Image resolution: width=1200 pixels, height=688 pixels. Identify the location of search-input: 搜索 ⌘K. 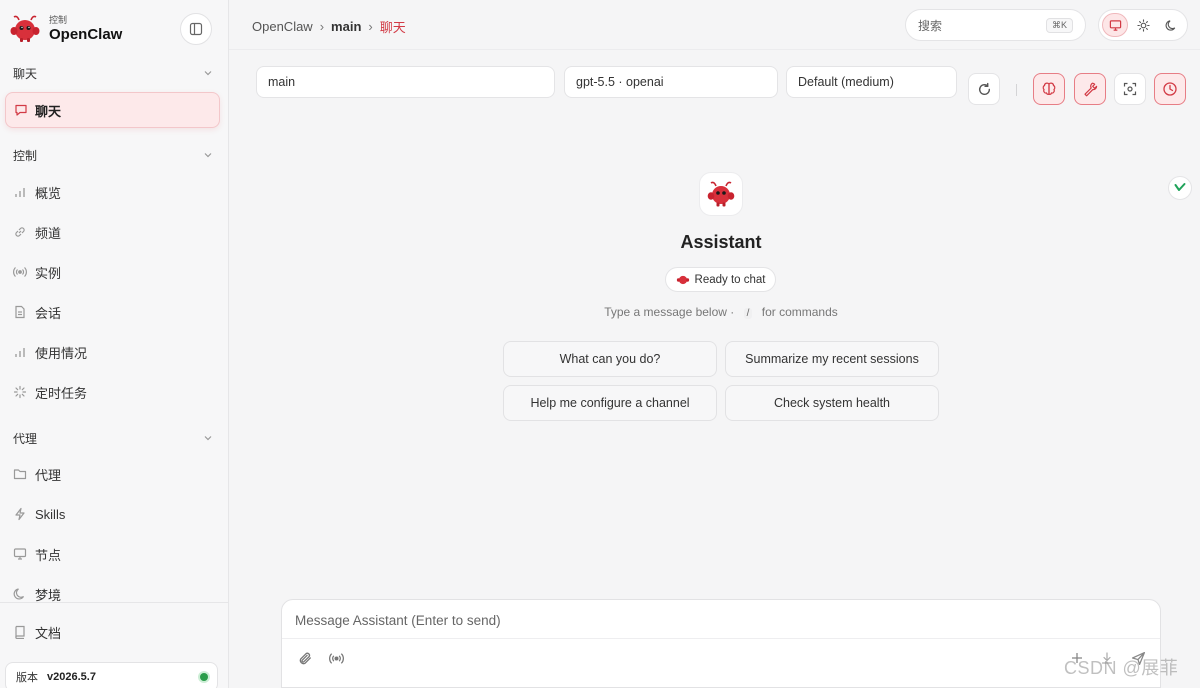
(995, 25).